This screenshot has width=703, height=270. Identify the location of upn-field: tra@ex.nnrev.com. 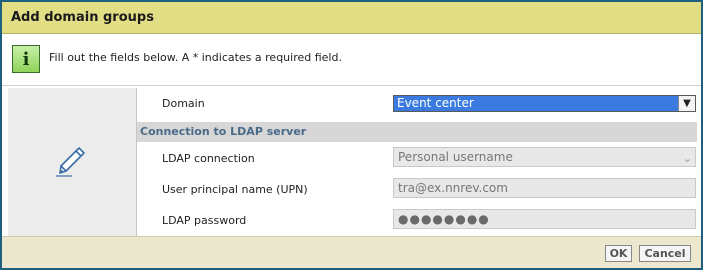
(544, 188).